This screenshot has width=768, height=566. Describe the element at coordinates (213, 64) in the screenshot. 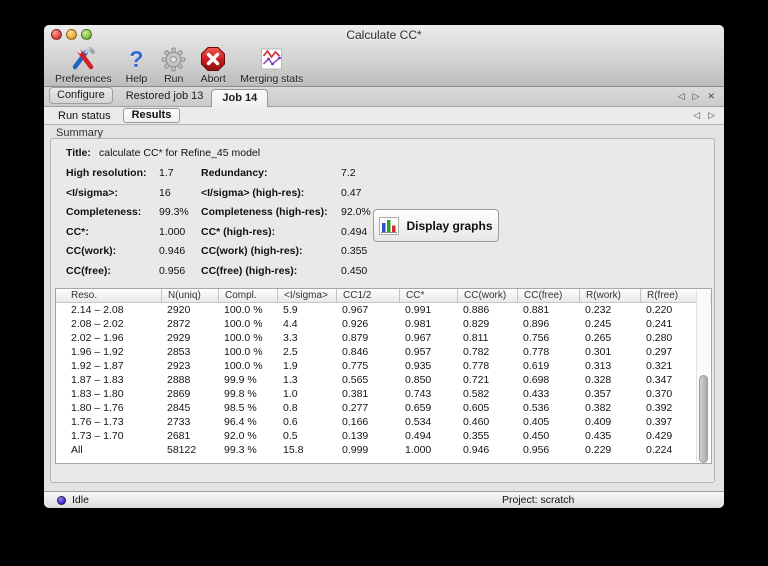

I see `abort-button: Abort` at that location.